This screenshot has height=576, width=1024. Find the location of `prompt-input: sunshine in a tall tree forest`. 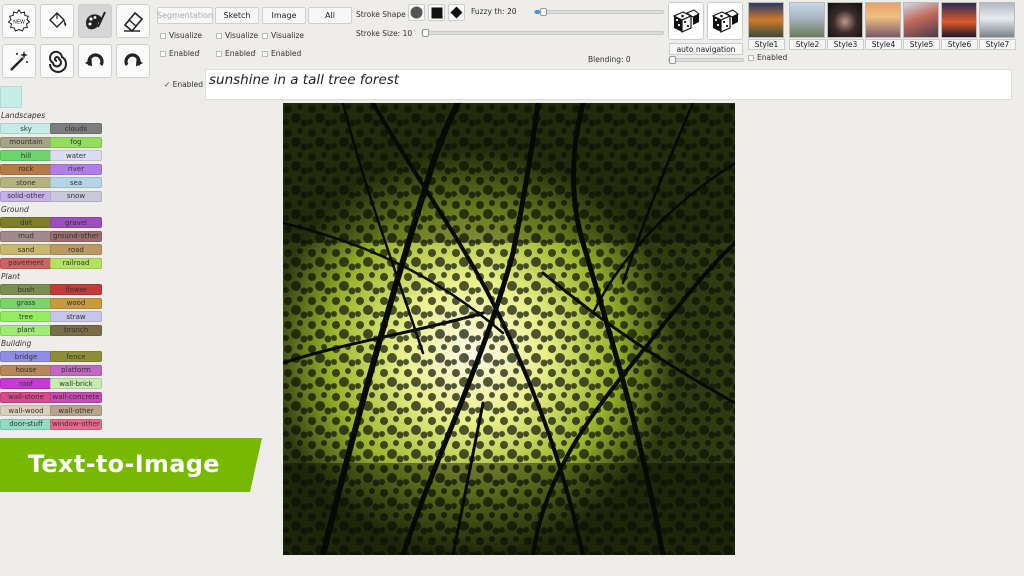

prompt-input: sunshine in a tall tree forest is located at coordinates (608, 84).